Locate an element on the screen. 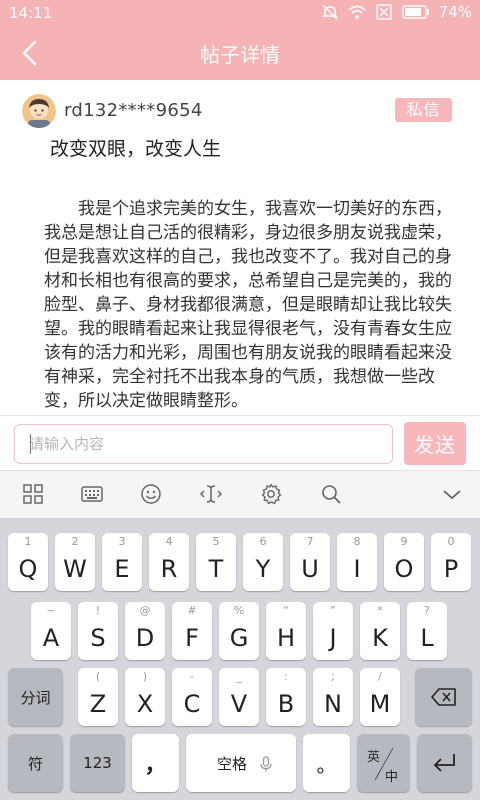 The image size is (480, 800). key-v: _ V is located at coordinates (239, 697).